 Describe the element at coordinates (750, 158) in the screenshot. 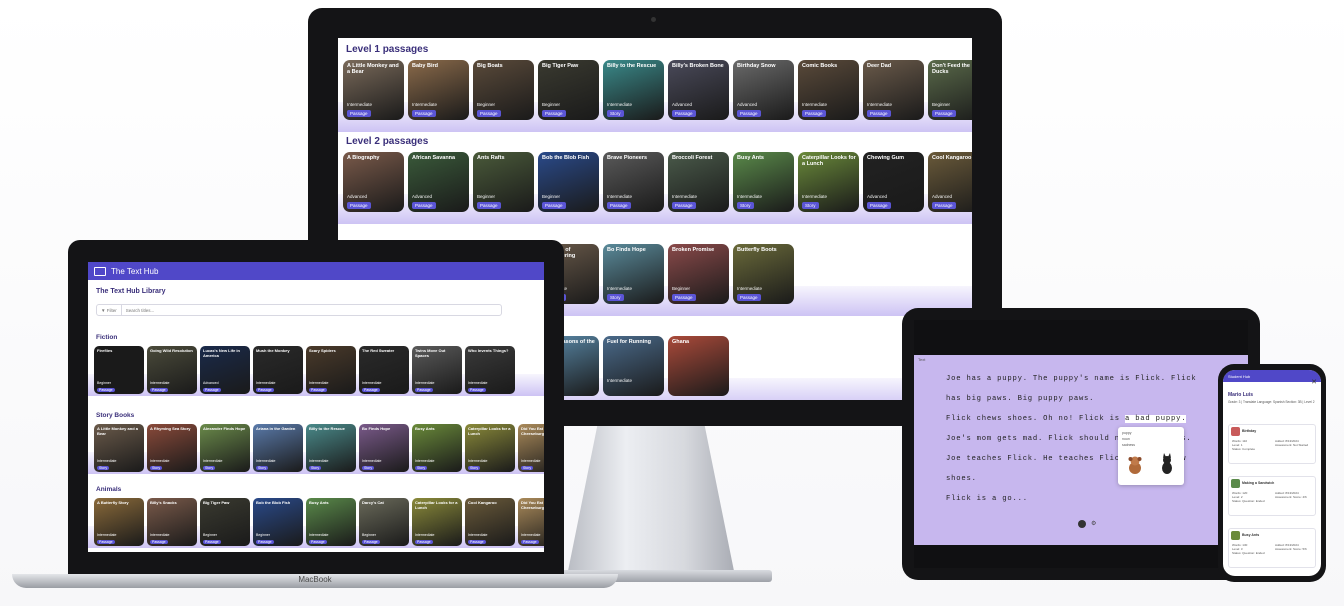

I see `card-title: Busy Ants` at that location.